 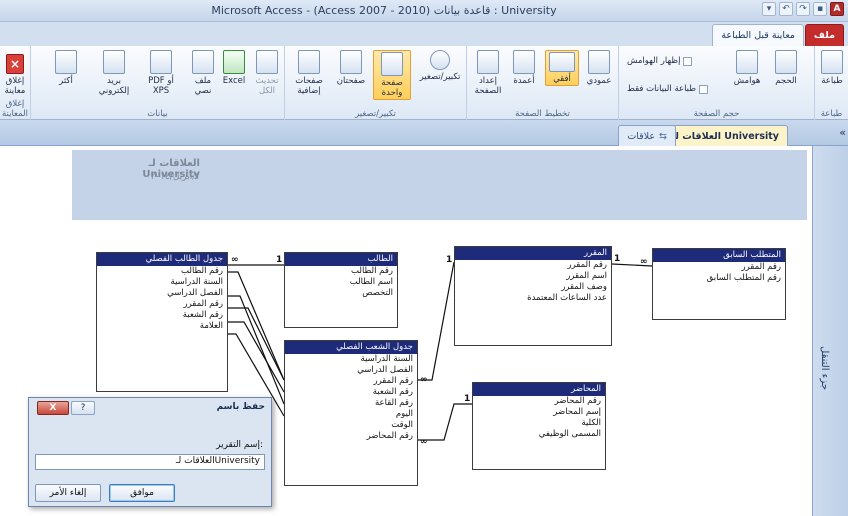 I want to click on one-page-label: صفحة واحدة, so click(x=392, y=88).